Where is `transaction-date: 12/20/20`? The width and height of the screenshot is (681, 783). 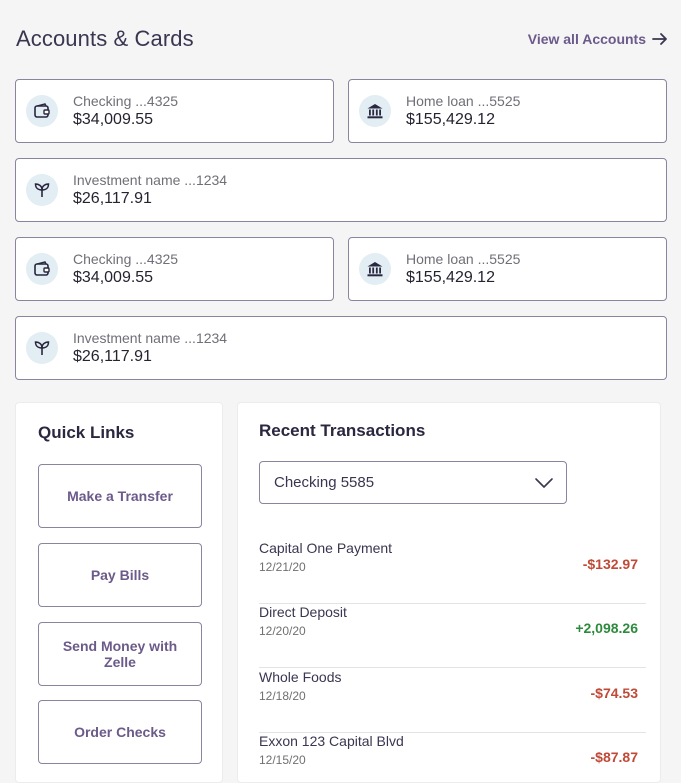
transaction-date: 12/20/20 is located at coordinates (282, 631).